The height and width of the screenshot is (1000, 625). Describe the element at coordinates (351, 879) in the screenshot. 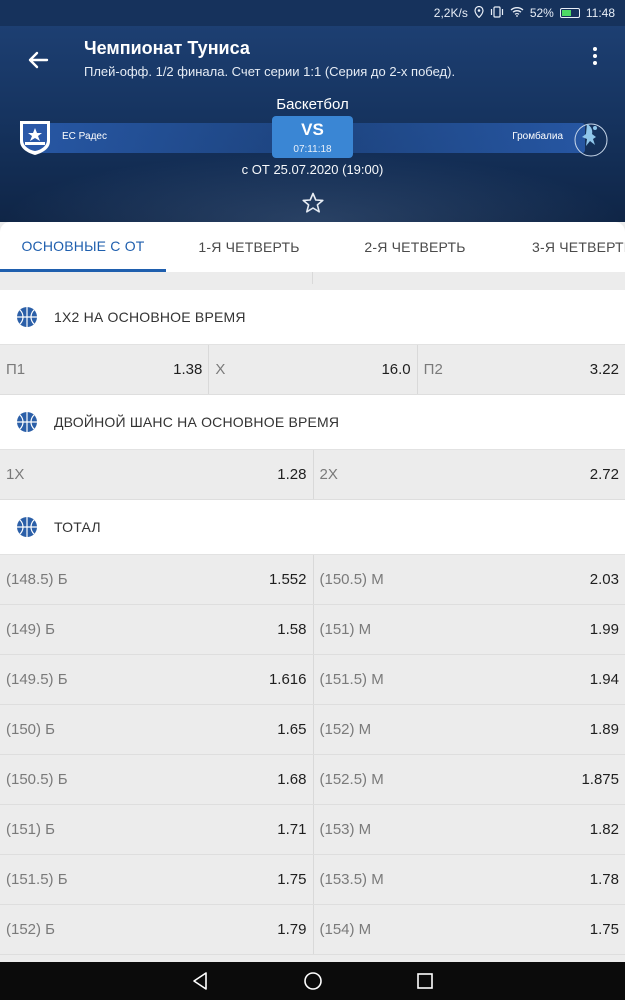

I see `outcome-name: (153.5) М` at that location.